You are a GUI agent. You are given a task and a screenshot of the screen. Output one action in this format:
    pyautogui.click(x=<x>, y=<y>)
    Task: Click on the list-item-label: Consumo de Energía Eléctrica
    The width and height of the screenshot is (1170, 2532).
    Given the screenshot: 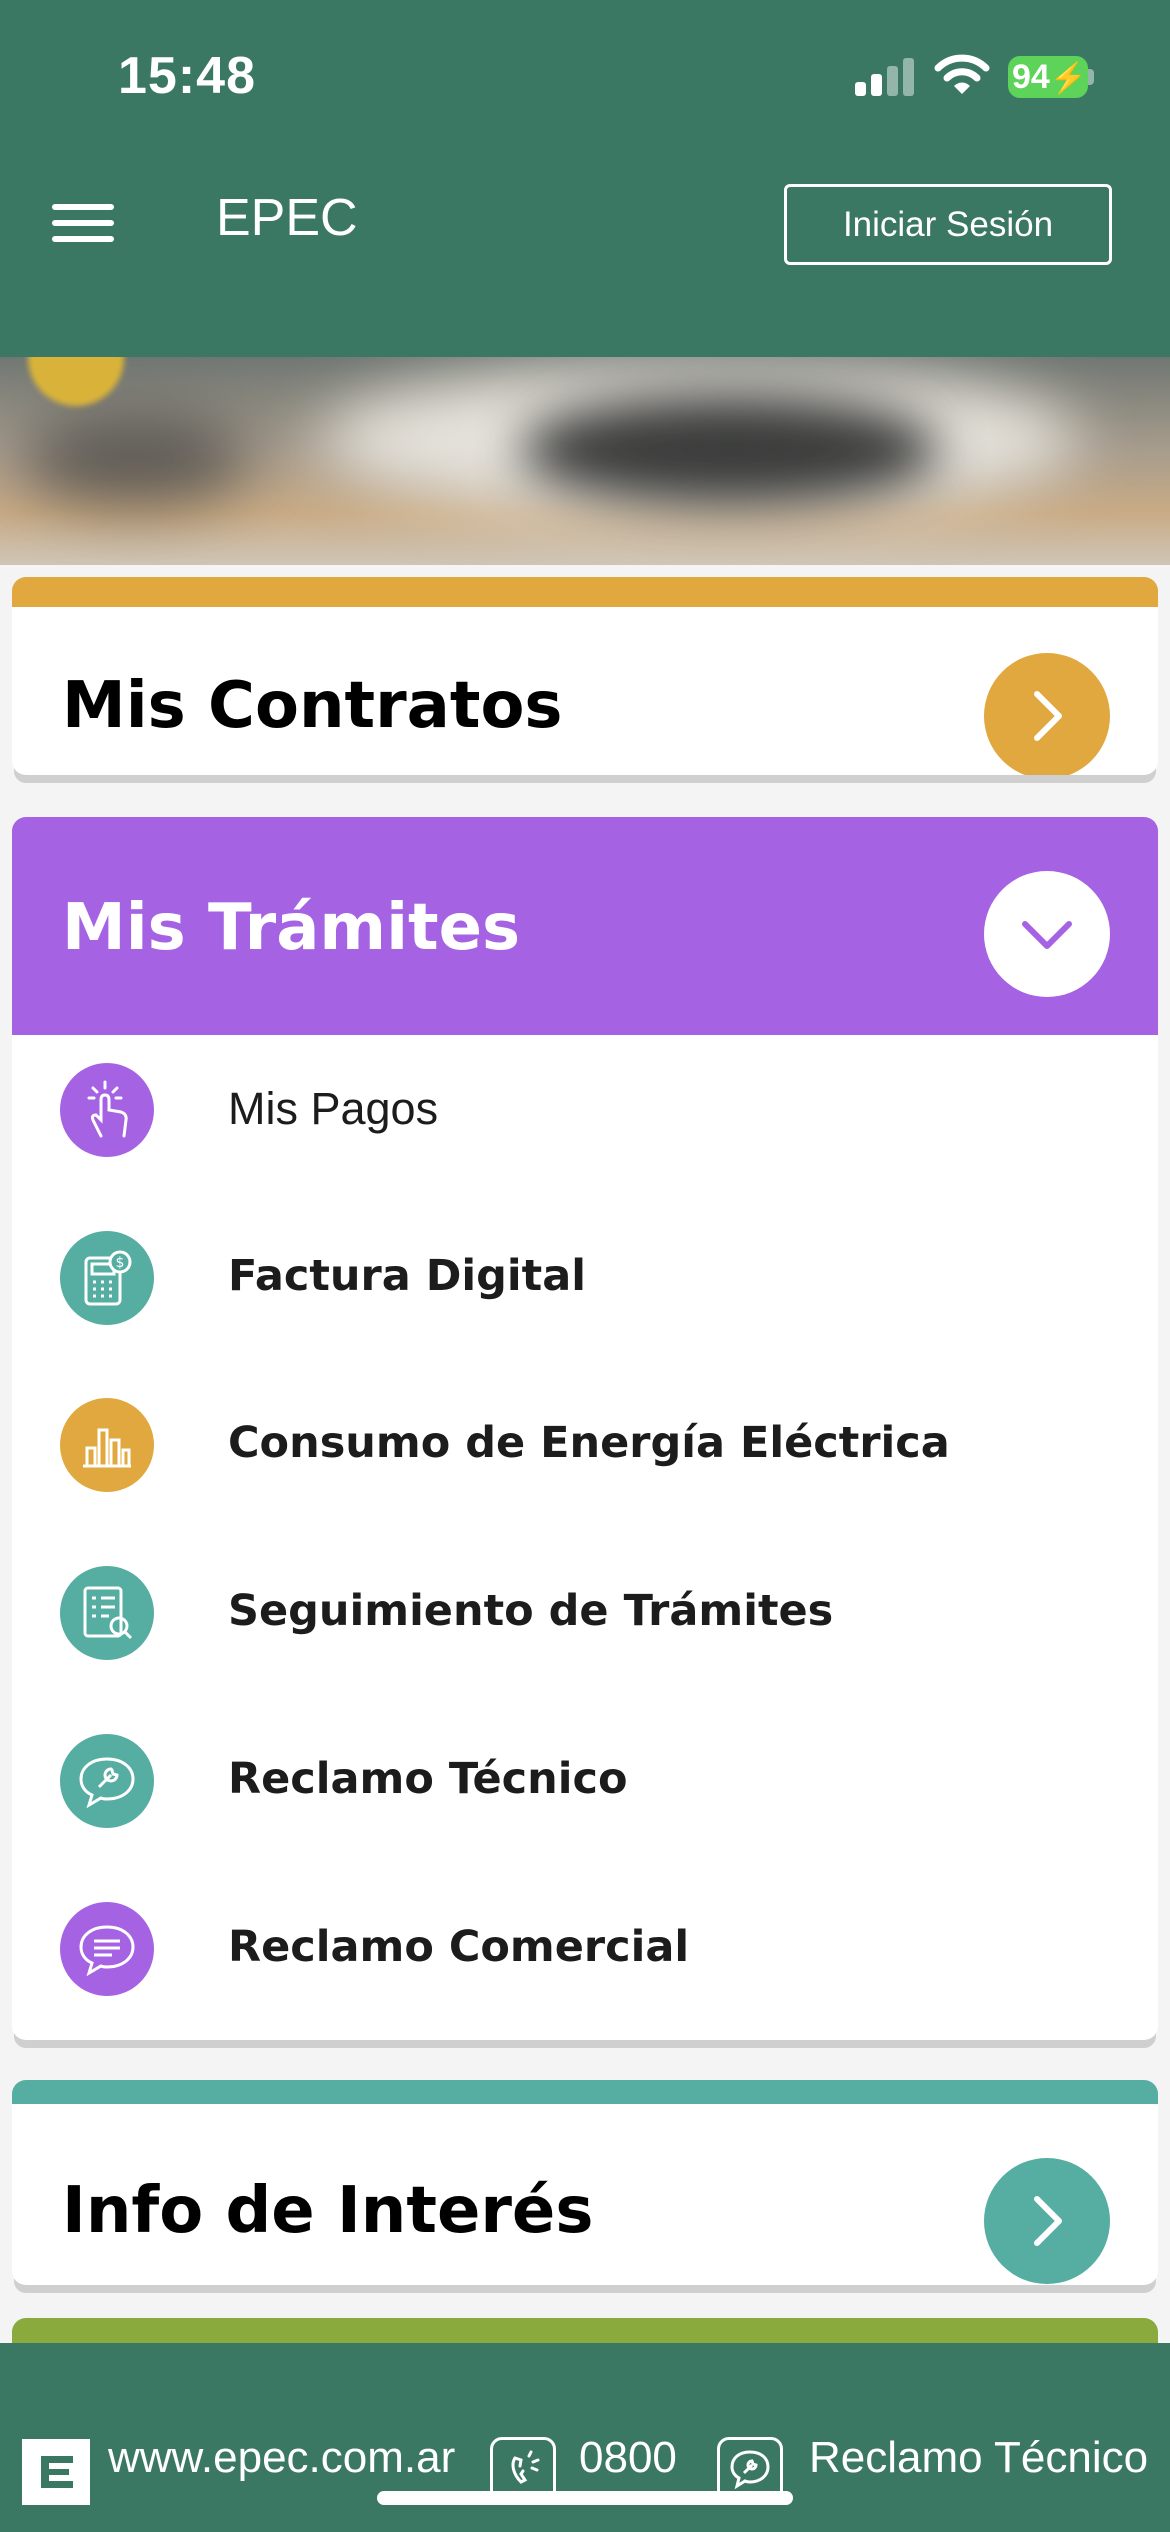 What is the action you would take?
    pyautogui.click(x=589, y=1443)
    